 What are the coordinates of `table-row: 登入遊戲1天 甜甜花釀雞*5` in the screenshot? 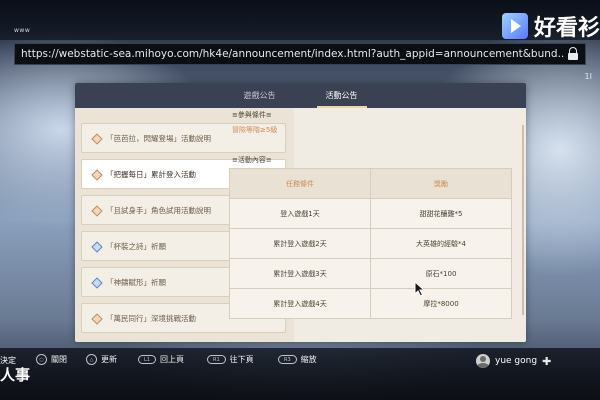 It's located at (370, 213).